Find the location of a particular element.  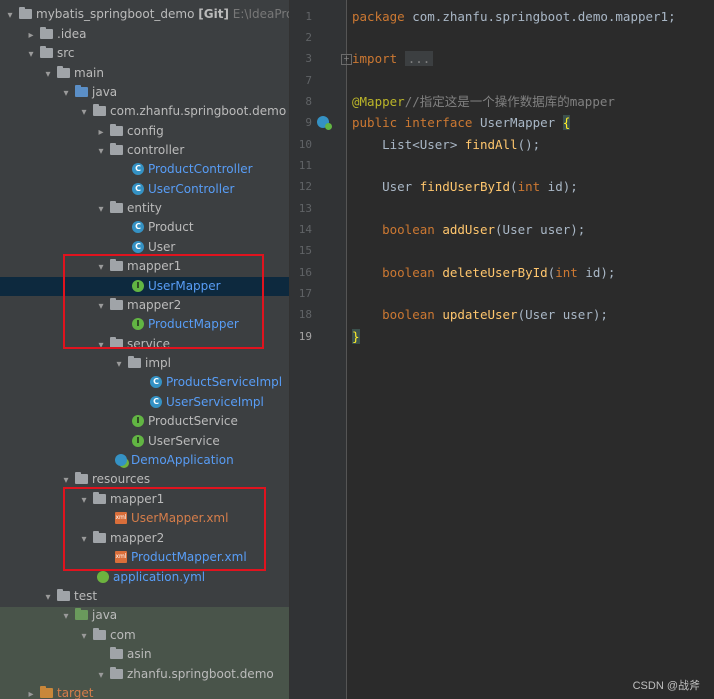

method-name: addUser is located at coordinates (469, 229).